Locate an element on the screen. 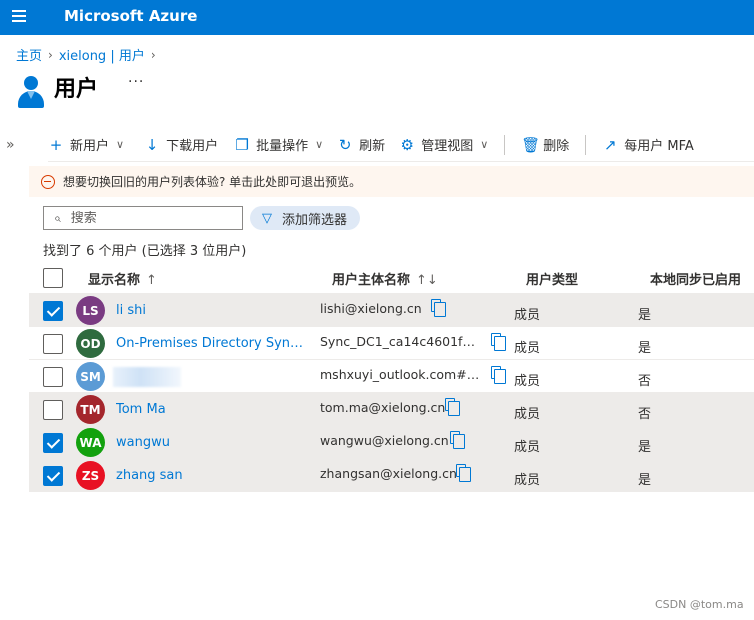 This screenshot has width=754, height=620. table-row: SM mshxuyi_outlook.com#EX... 成员 否 is located at coordinates (391, 376).